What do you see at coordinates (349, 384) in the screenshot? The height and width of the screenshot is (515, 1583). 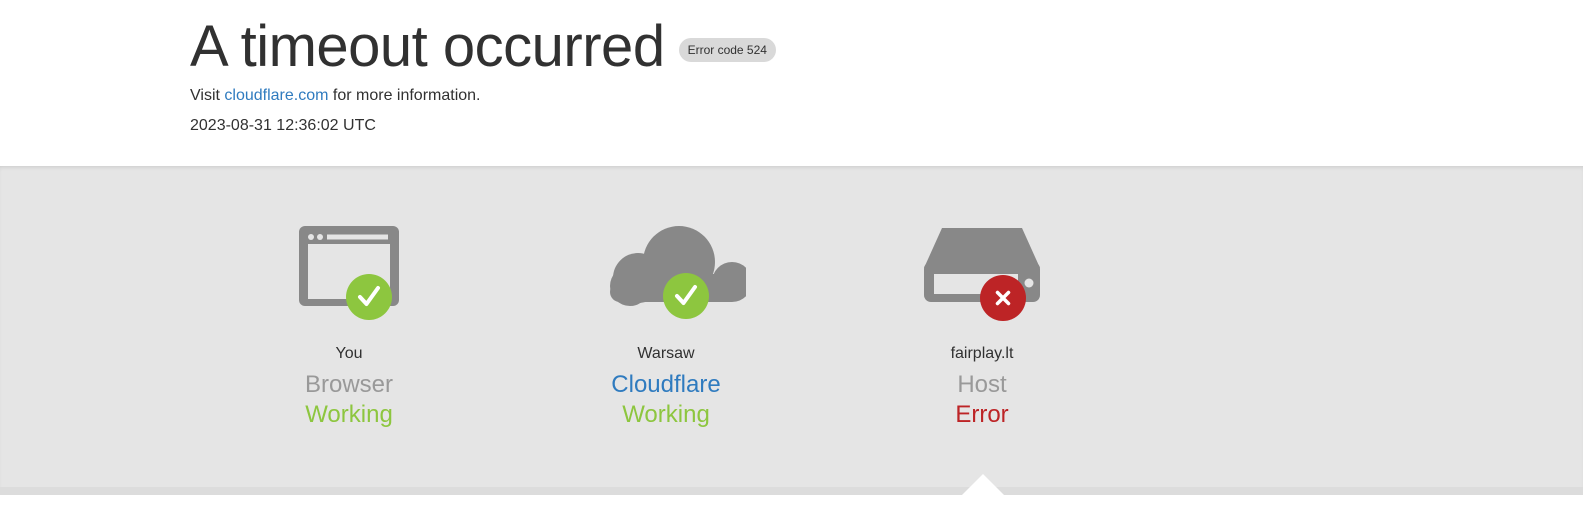 I see `node-type: Browser` at bounding box center [349, 384].